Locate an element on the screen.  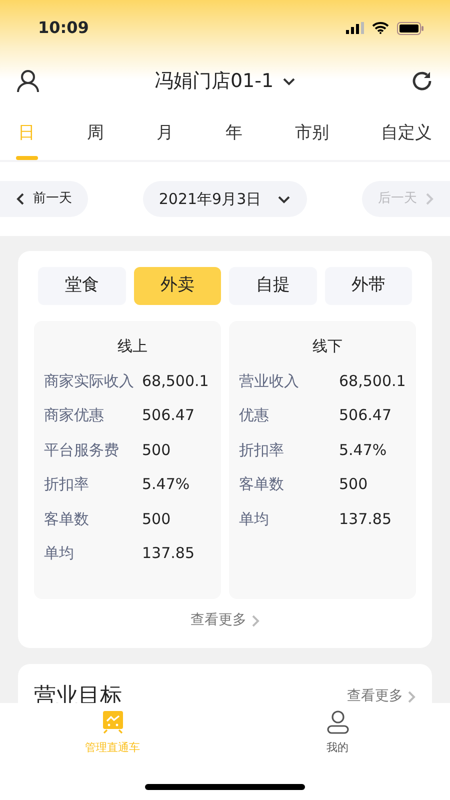
signal-icon is located at coordinates (355, 28).